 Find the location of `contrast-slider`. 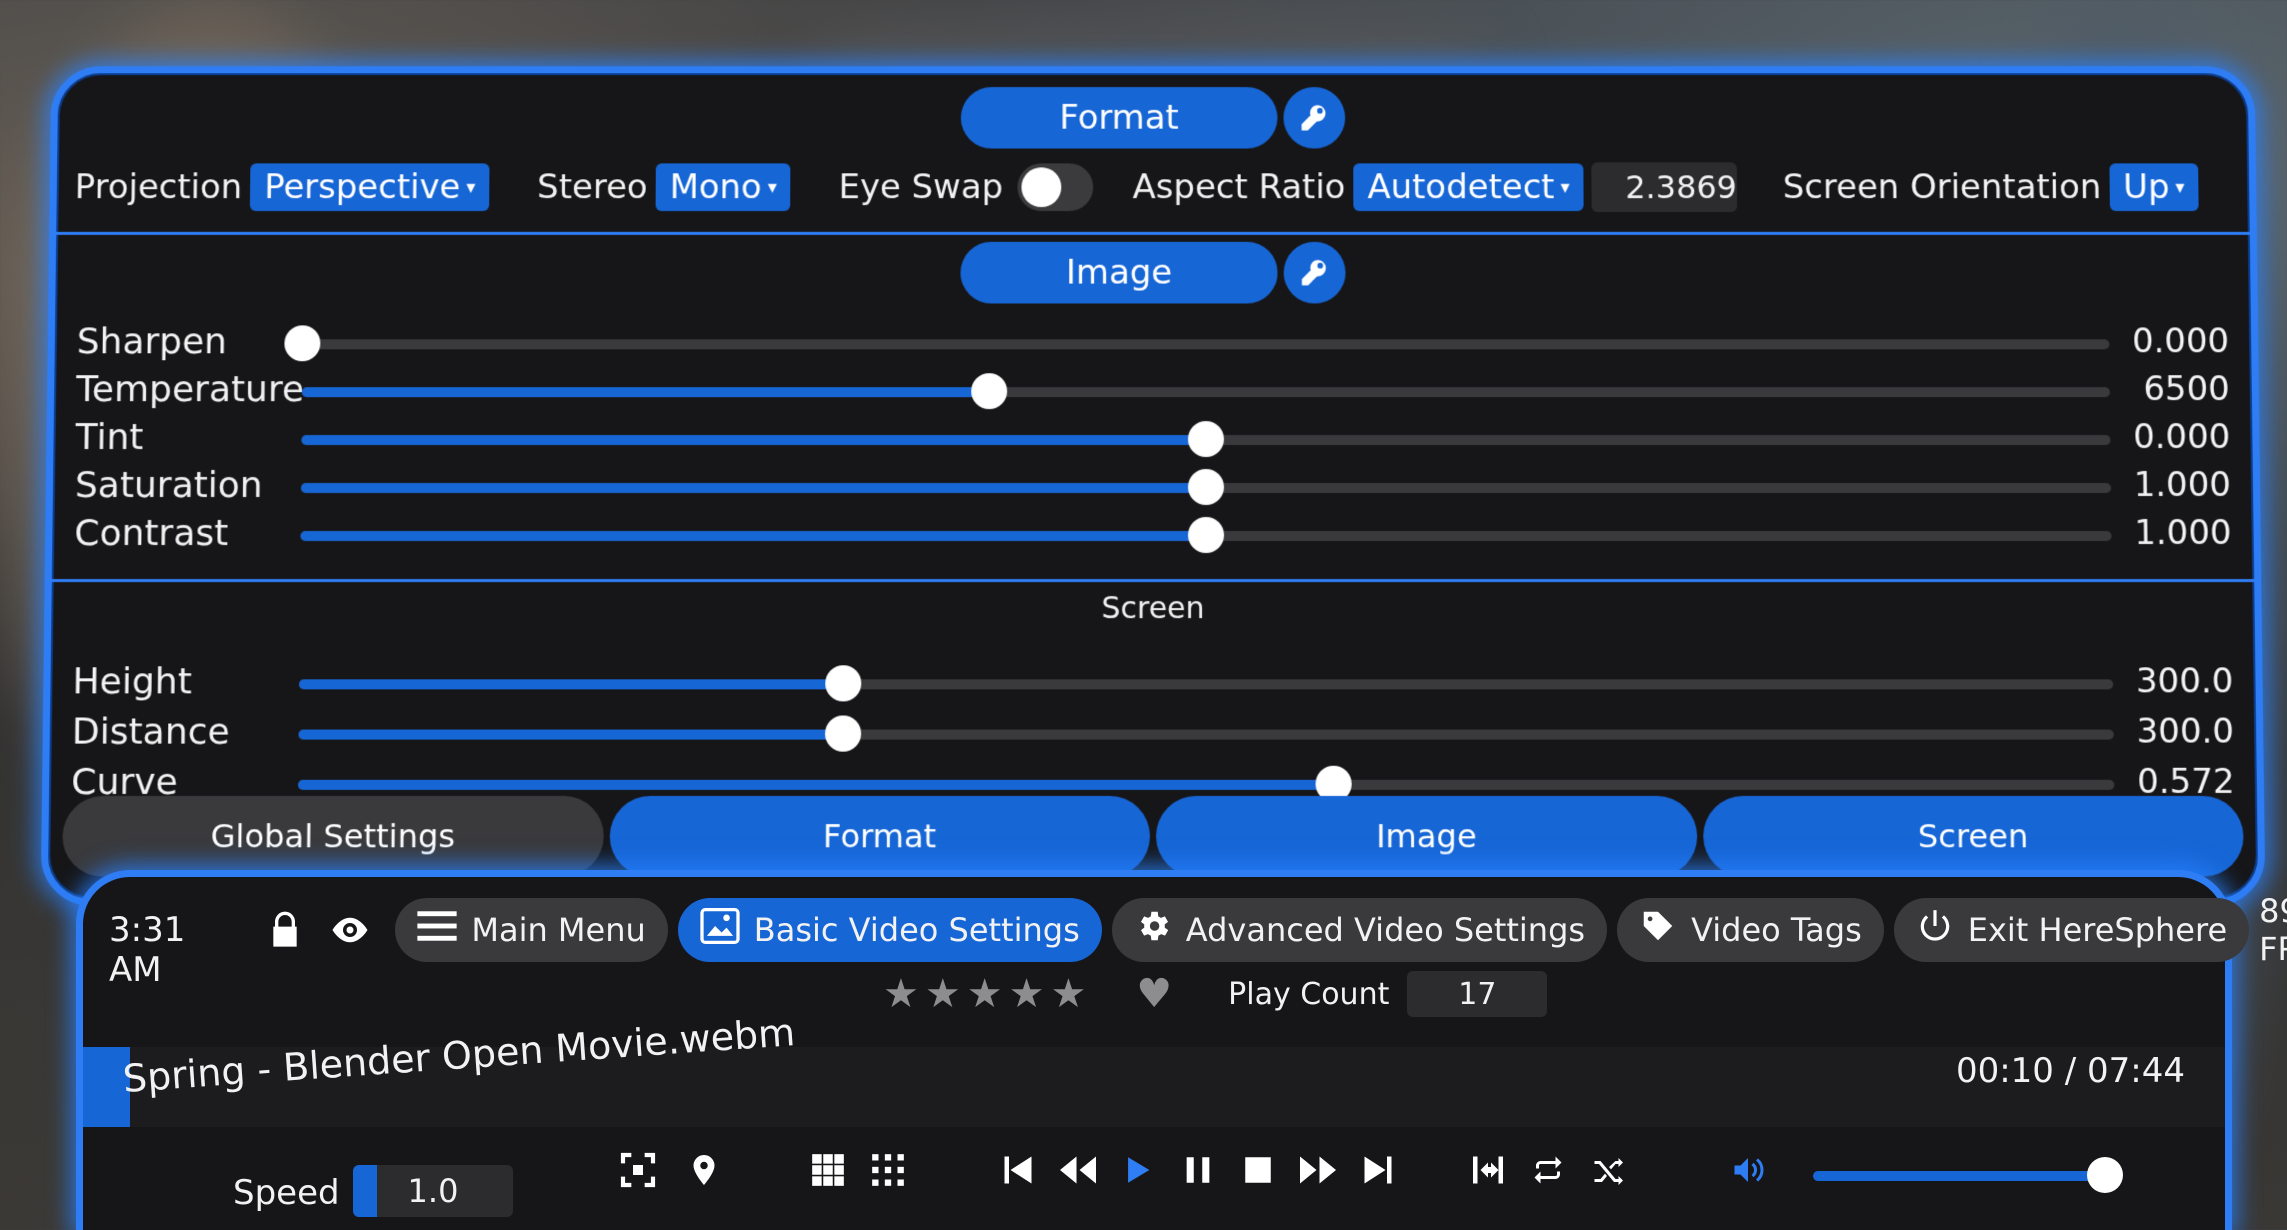

contrast-slider is located at coordinates (1206, 535).